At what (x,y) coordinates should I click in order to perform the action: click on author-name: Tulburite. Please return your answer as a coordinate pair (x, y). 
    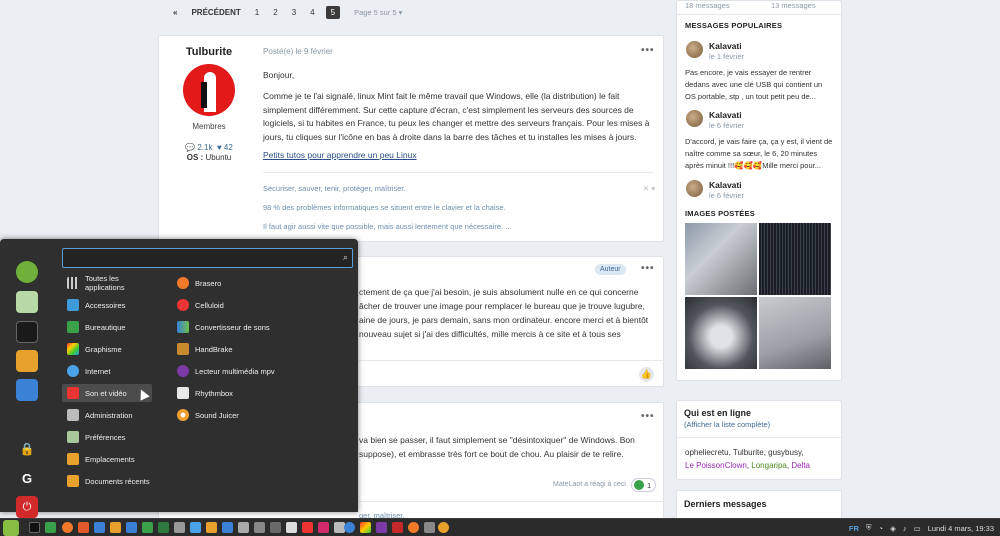
    Looking at the image, I should click on (209, 52).